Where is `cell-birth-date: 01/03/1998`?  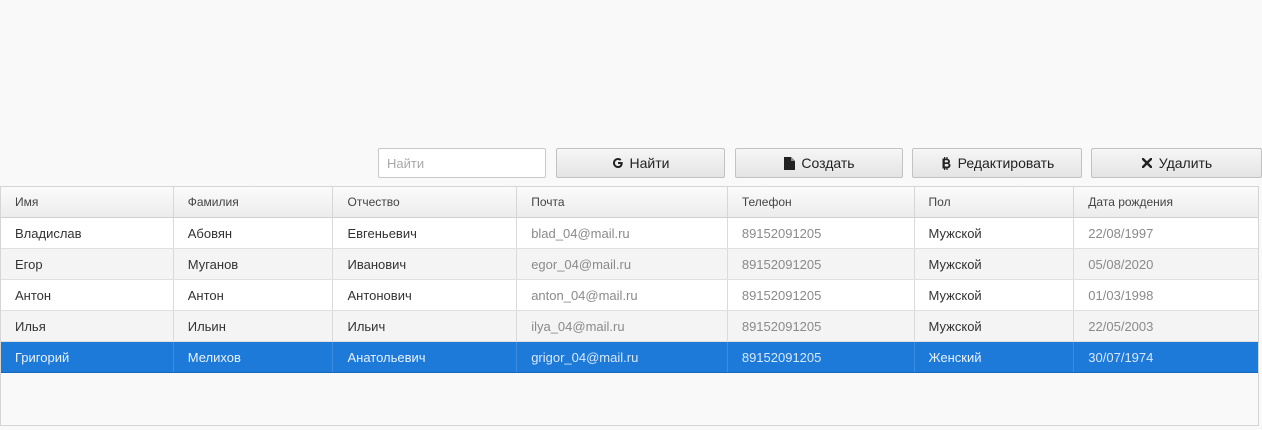 cell-birth-date: 01/03/1998 is located at coordinates (1121, 295).